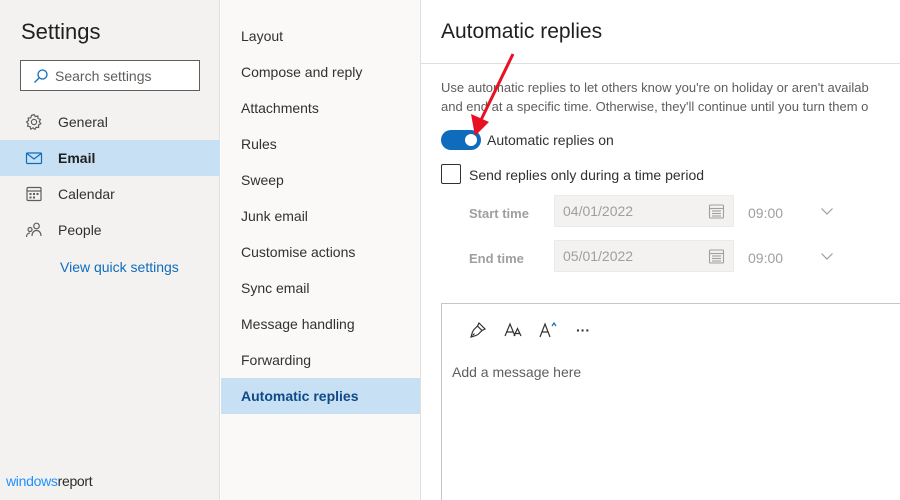  Describe the element at coordinates (548, 330) in the screenshot. I see `text-highlight-icon` at that location.